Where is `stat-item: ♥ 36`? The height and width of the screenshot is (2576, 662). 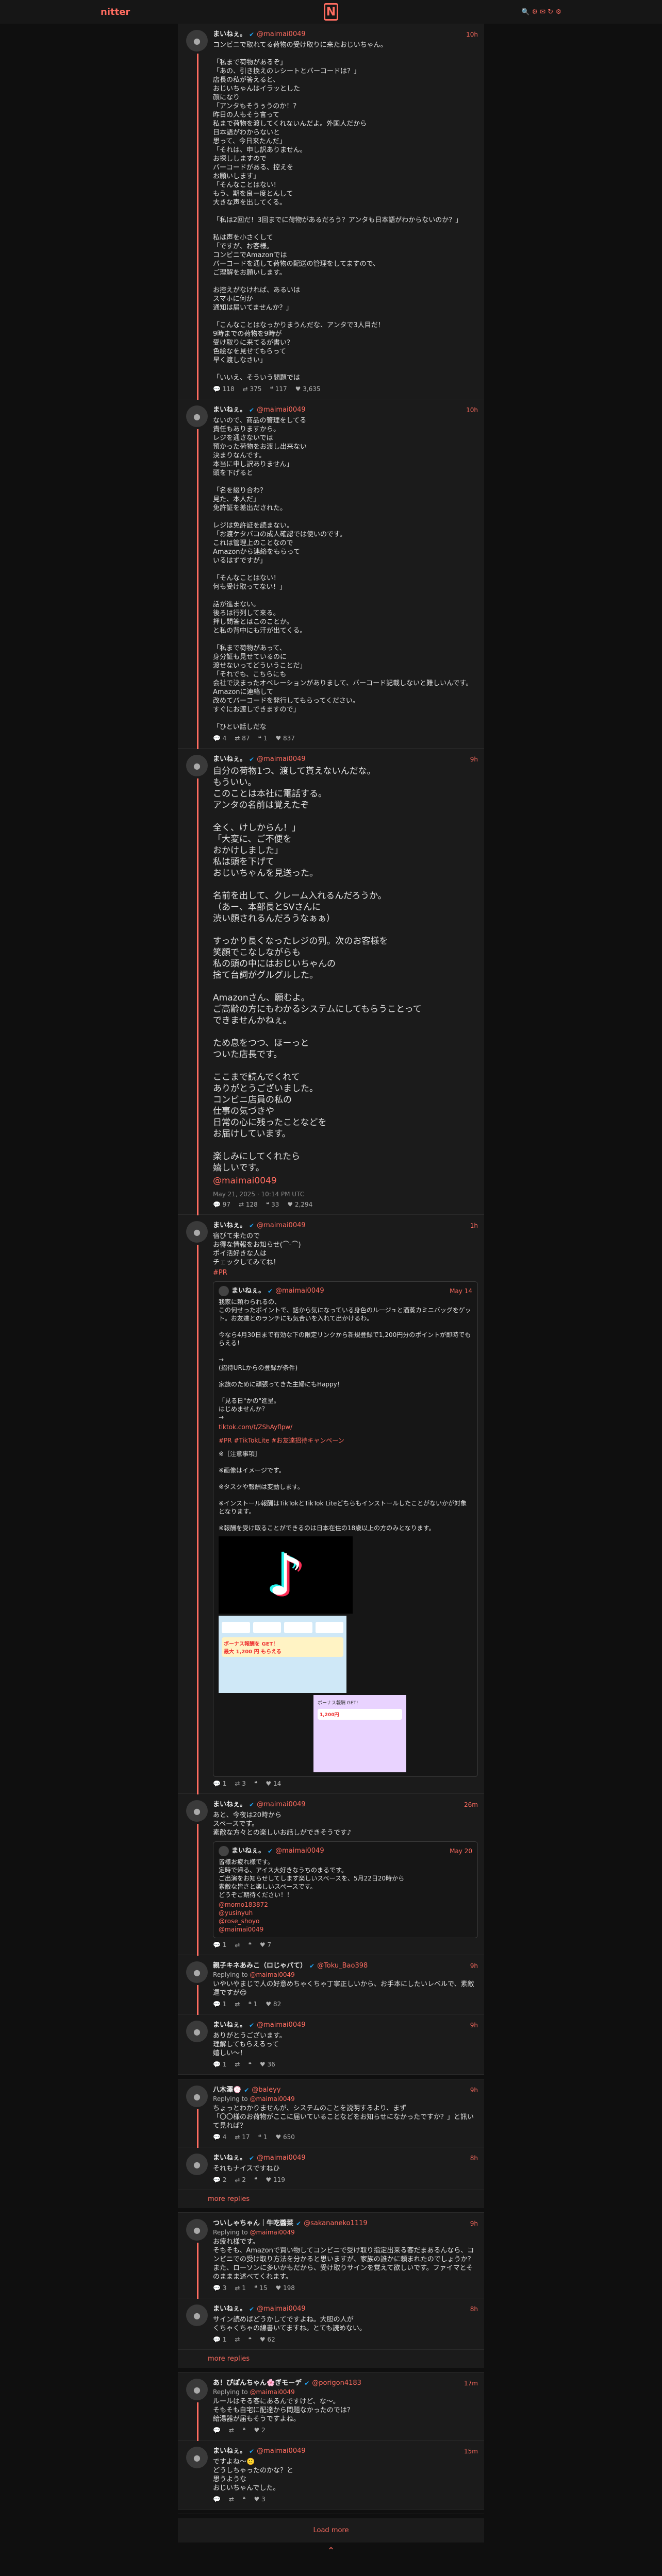 stat-item: ♥ 36 is located at coordinates (267, 2064).